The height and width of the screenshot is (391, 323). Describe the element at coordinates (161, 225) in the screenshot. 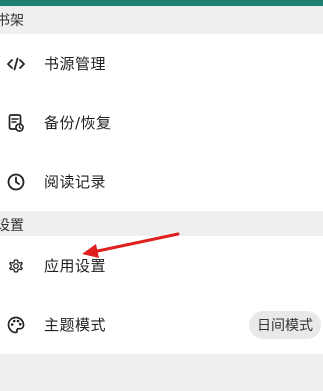

I see `section-header-settings: 设置` at that location.